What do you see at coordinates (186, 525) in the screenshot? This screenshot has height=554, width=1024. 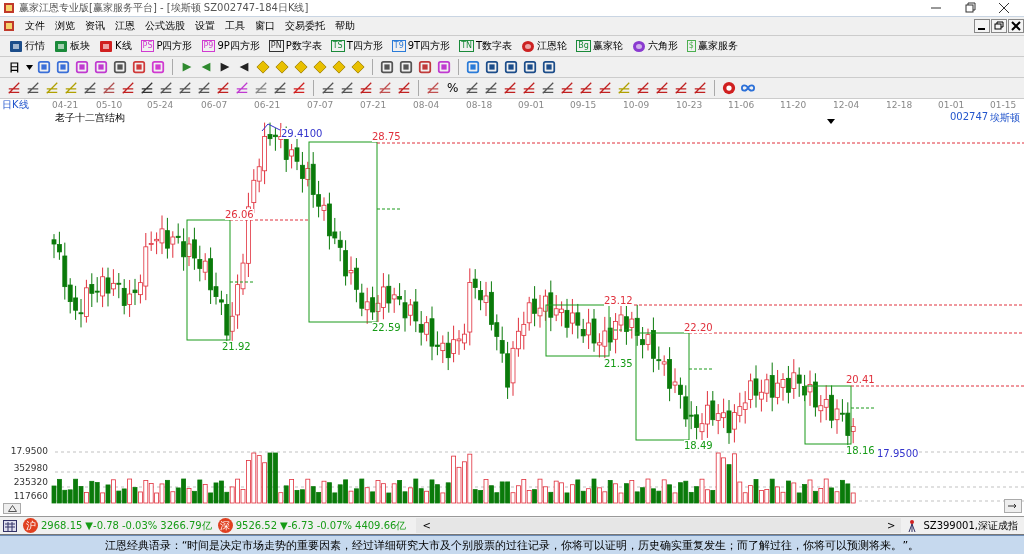 I see `index-amount: 3266.79亿` at bounding box center [186, 525].